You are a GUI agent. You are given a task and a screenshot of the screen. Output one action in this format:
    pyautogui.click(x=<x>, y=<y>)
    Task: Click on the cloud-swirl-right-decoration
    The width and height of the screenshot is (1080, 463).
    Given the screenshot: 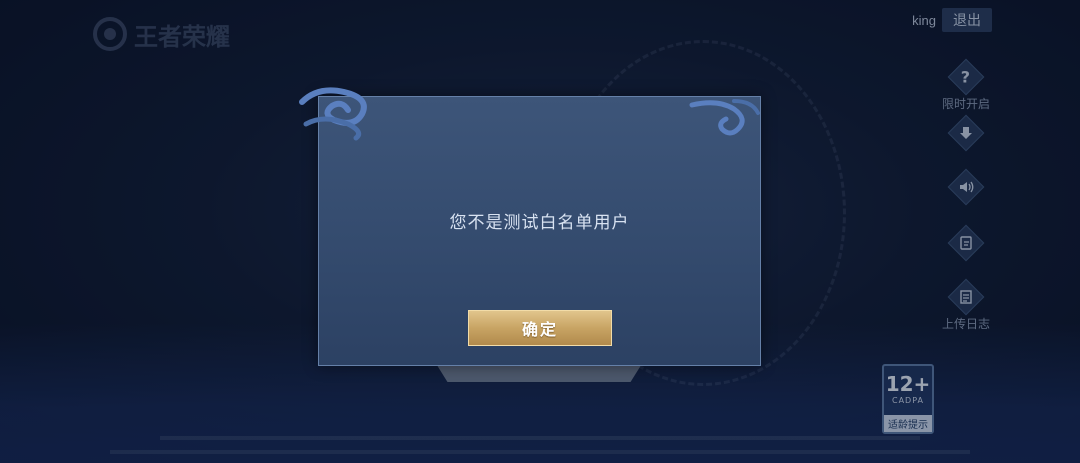 What is the action you would take?
    pyautogui.click(x=724, y=117)
    